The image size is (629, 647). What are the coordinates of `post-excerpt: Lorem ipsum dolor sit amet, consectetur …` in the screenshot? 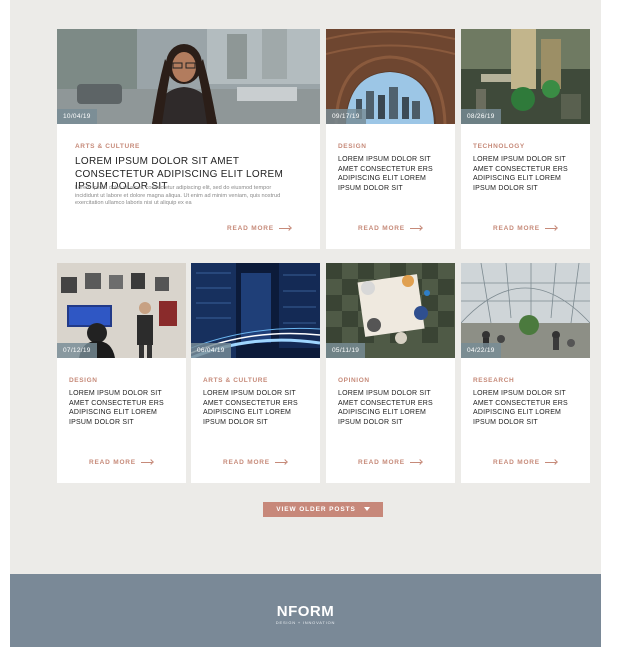 It's located at (178, 196).